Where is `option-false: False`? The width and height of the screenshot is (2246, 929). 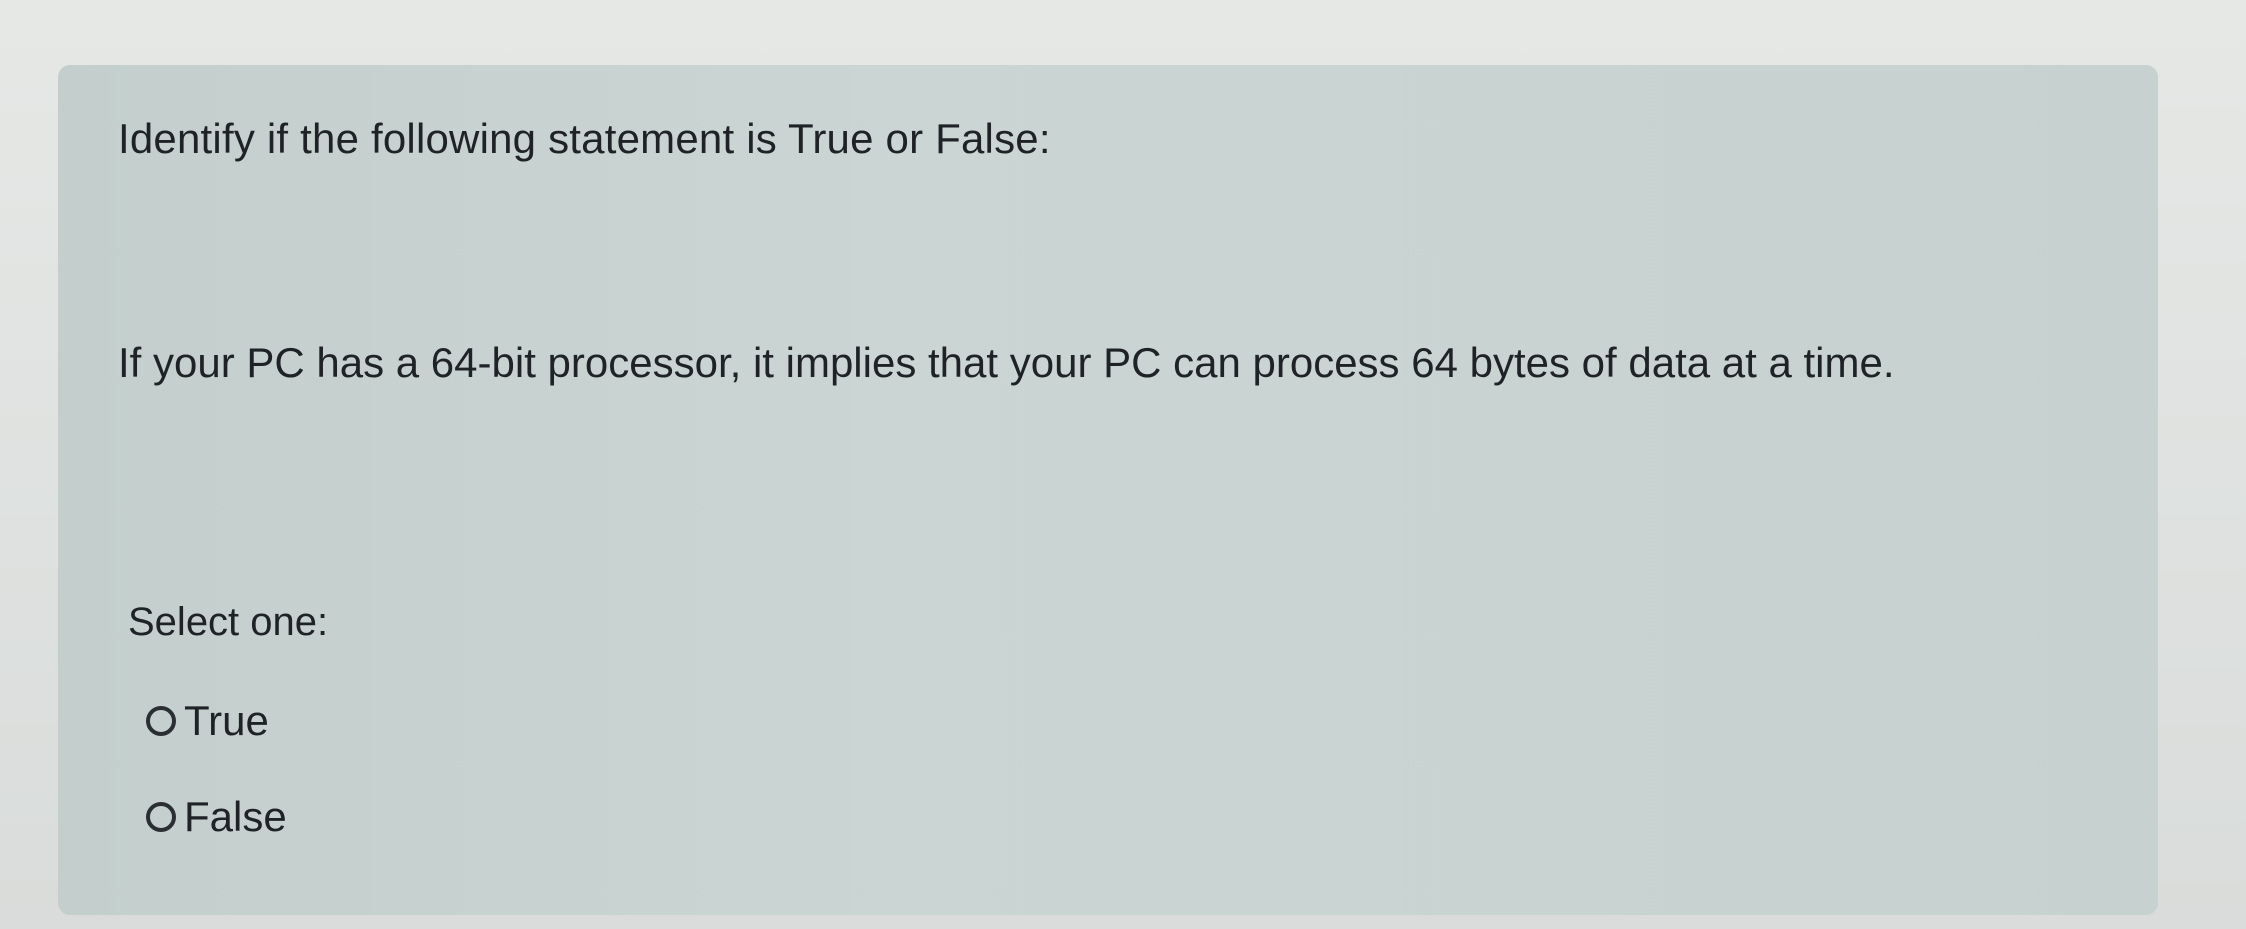
option-false: False is located at coordinates (216, 817).